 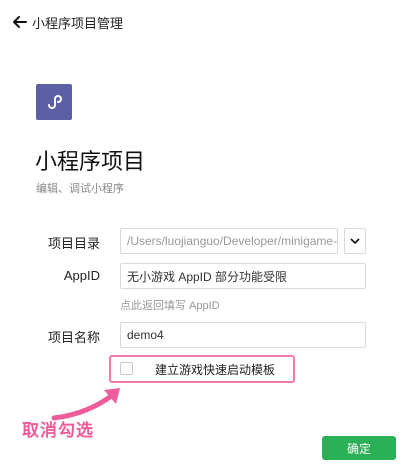 I want to click on annotation-text: 取消勾选, so click(x=58, y=430).